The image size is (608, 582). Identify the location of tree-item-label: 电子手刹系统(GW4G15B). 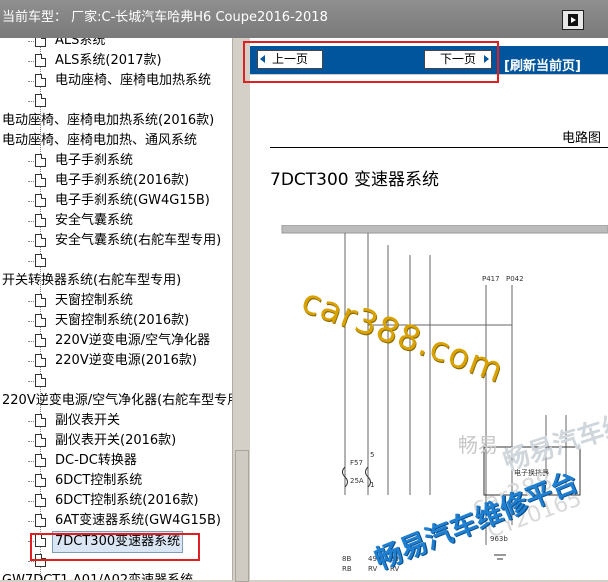
(132, 200).